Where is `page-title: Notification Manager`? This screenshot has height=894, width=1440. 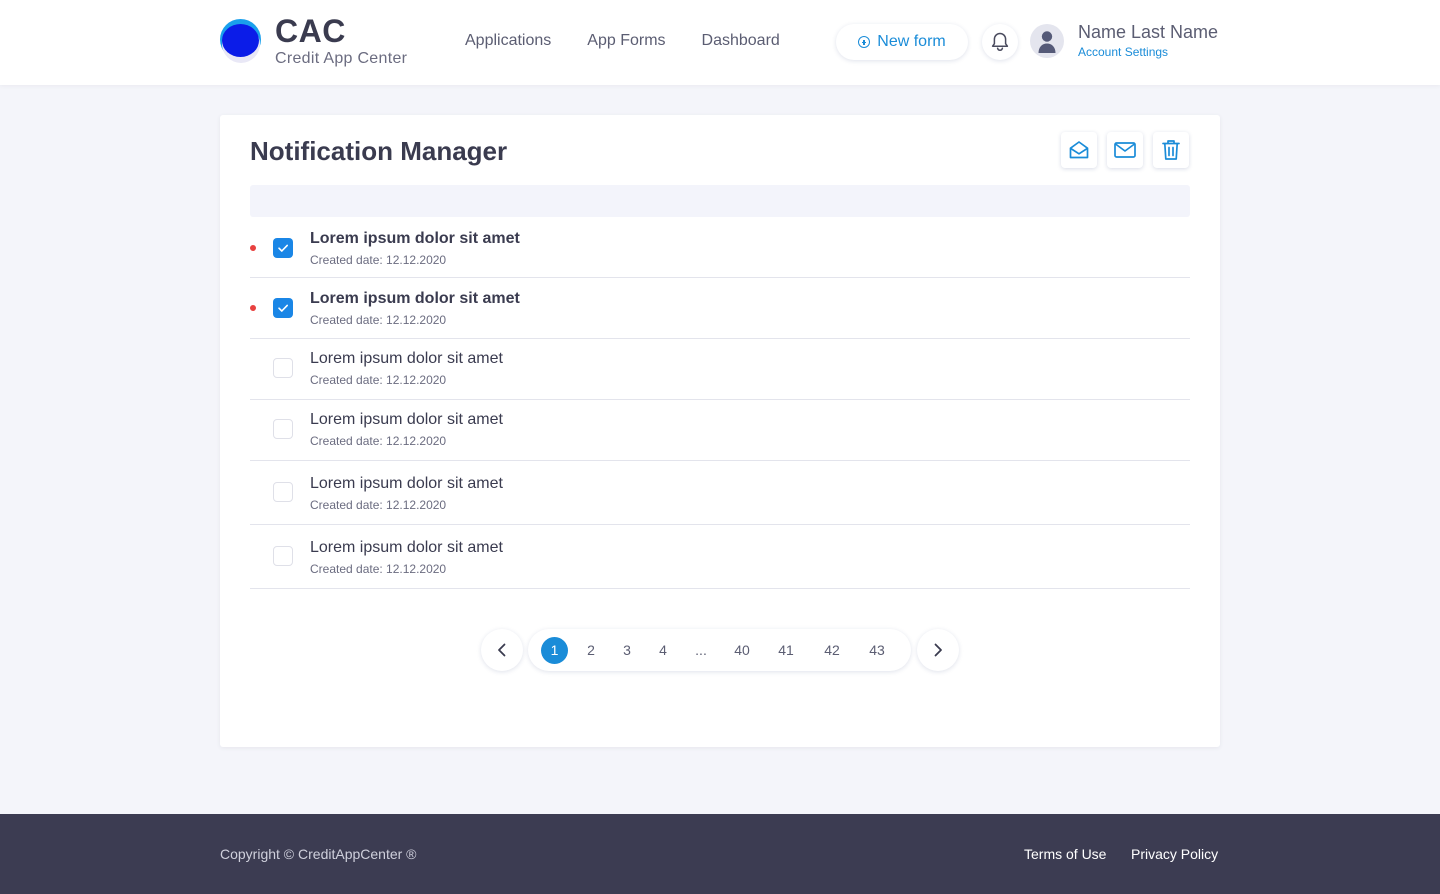 page-title: Notification Manager is located at coordinates (379, 151).